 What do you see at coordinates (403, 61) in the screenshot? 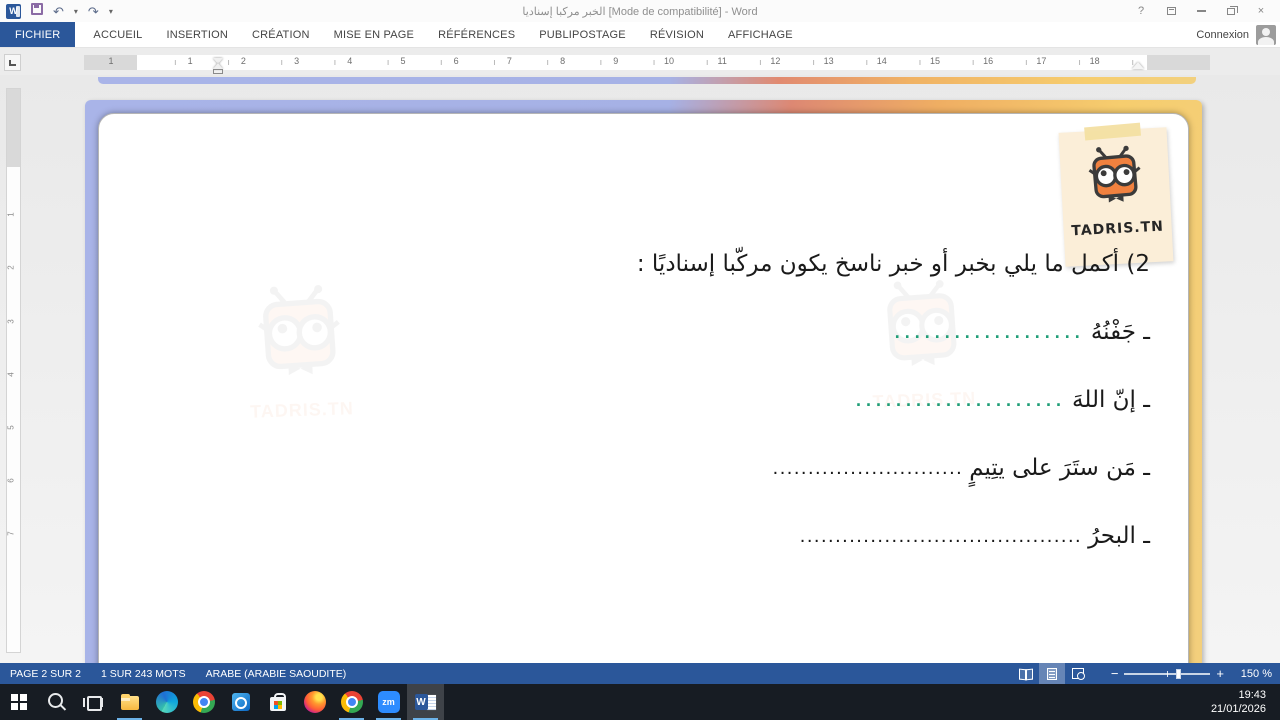
I see `ruler-number: 5` at bounding box center [403, 61].